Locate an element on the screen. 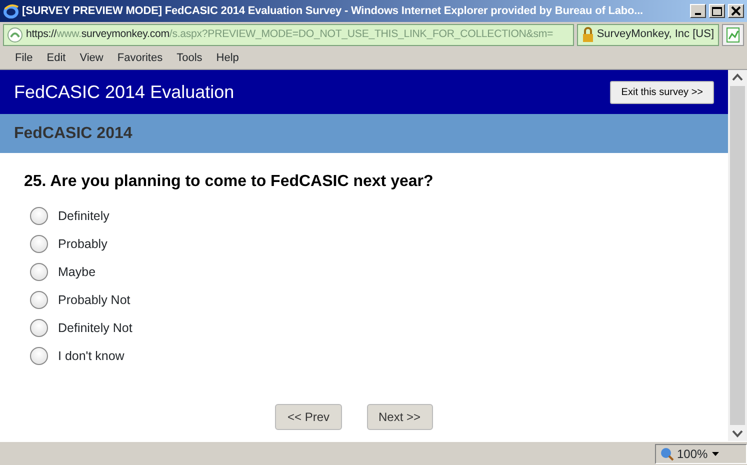 The height and width of the screenshot is (465, 747). lock-icon is located at coordinates (588, 34).